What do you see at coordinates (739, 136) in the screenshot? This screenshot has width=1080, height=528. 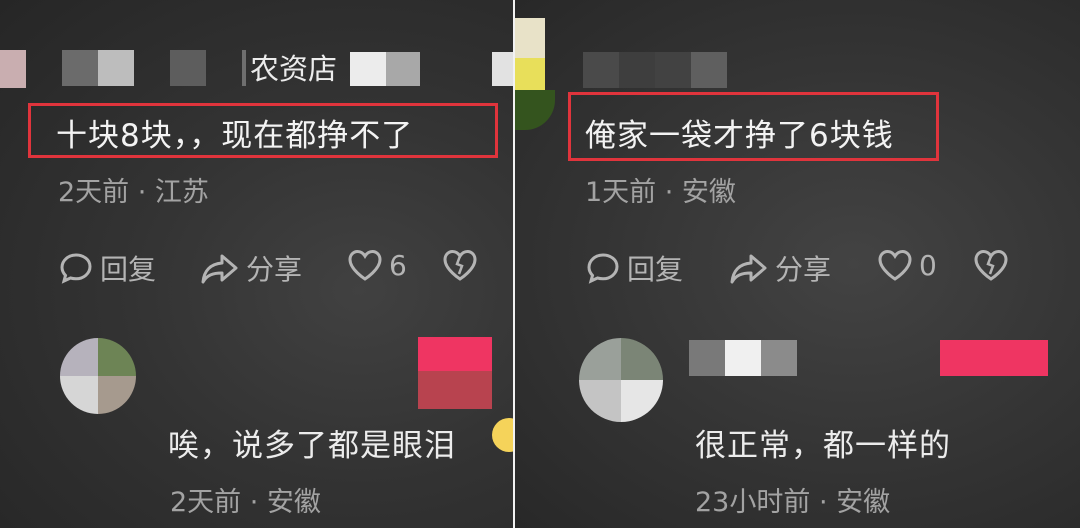 I see `comment-text: 俺家一袋才挣了6块钱` at bounding box center [739, 136].